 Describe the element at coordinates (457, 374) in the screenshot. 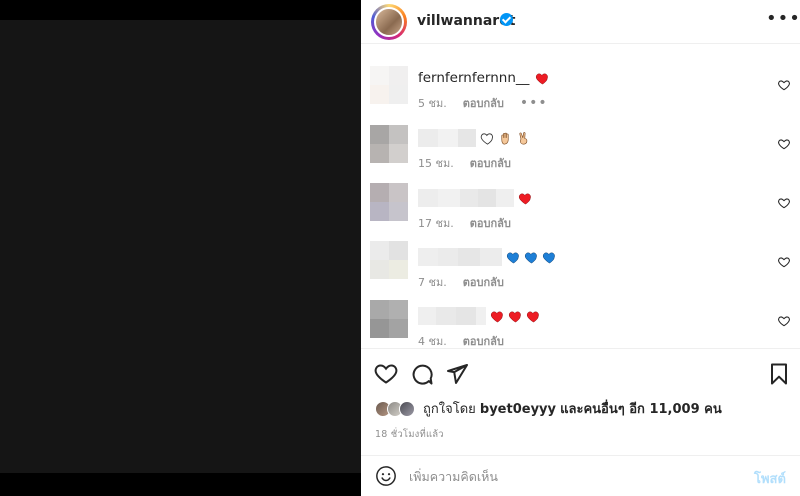

I see `share-icon` at that location.